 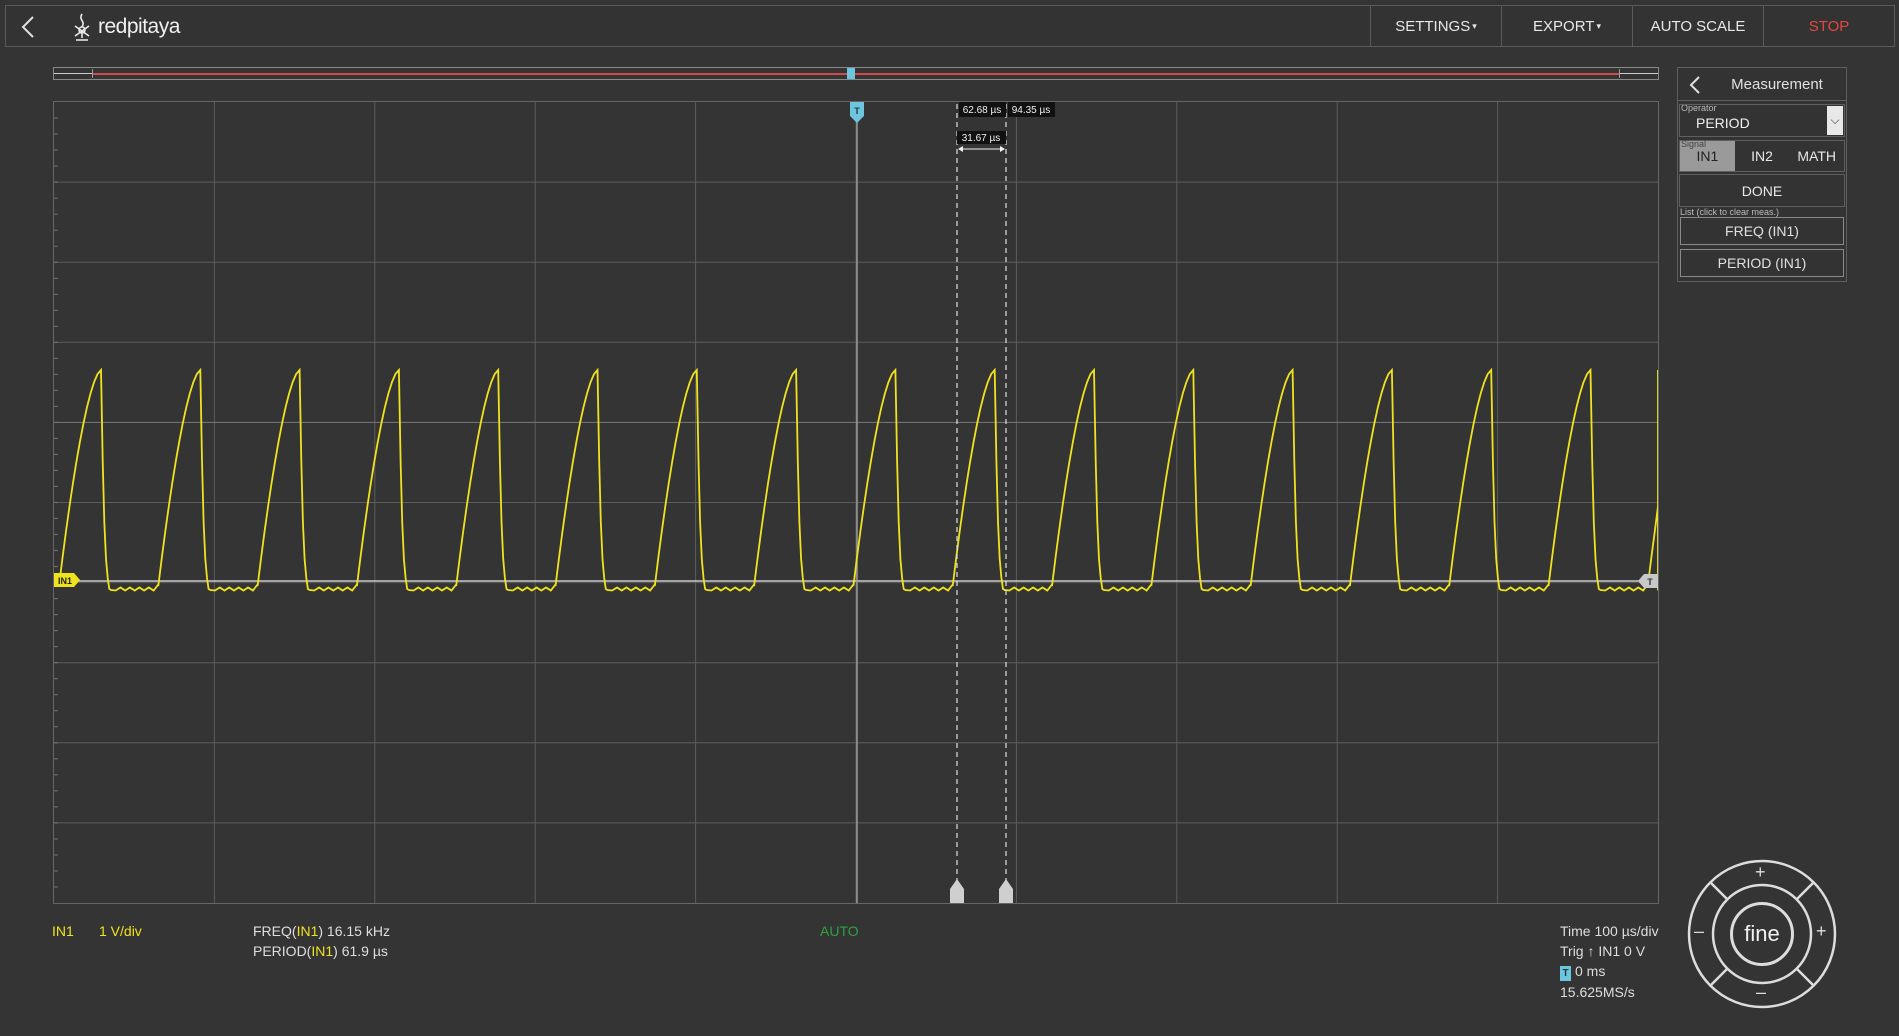 What do you see at coordinates (1566, 26) in the screenshot?
I see `export-menu-button: EXPORT ▾` at bounding box center [1566, 26].